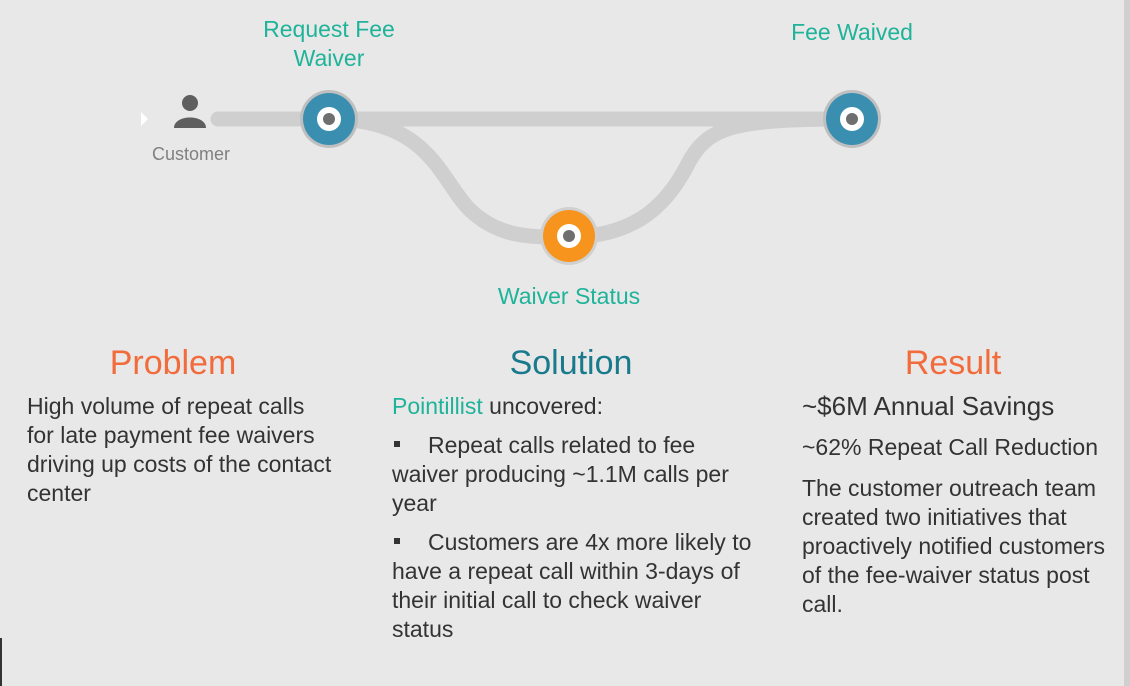 Image resolution: width=1130 pixels, height=686 pixels. I want to click on result-title: Result, so click(953, 363).